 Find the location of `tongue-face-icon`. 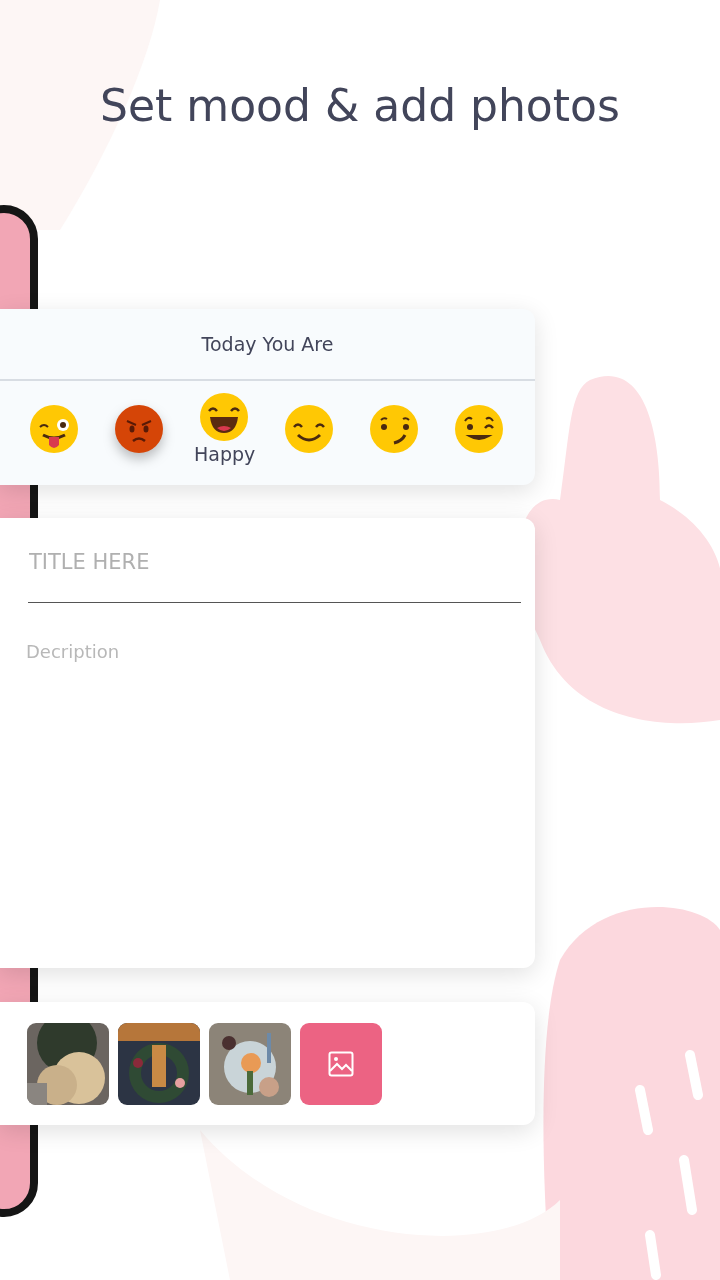

tongue-face-icon is located at coordinates (54, 429).